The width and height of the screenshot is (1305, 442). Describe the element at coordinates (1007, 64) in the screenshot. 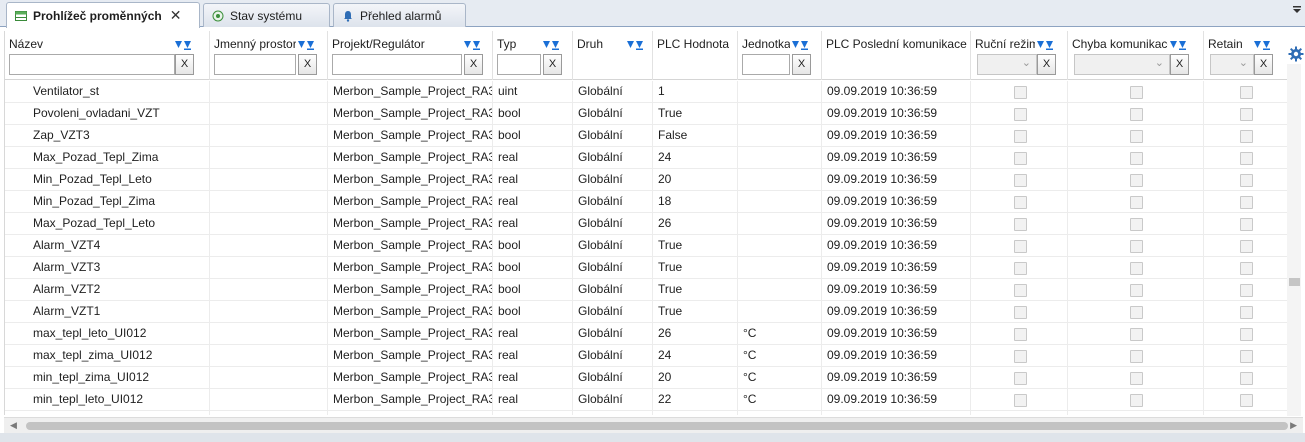

I see `filter-combo-manual` at that location.